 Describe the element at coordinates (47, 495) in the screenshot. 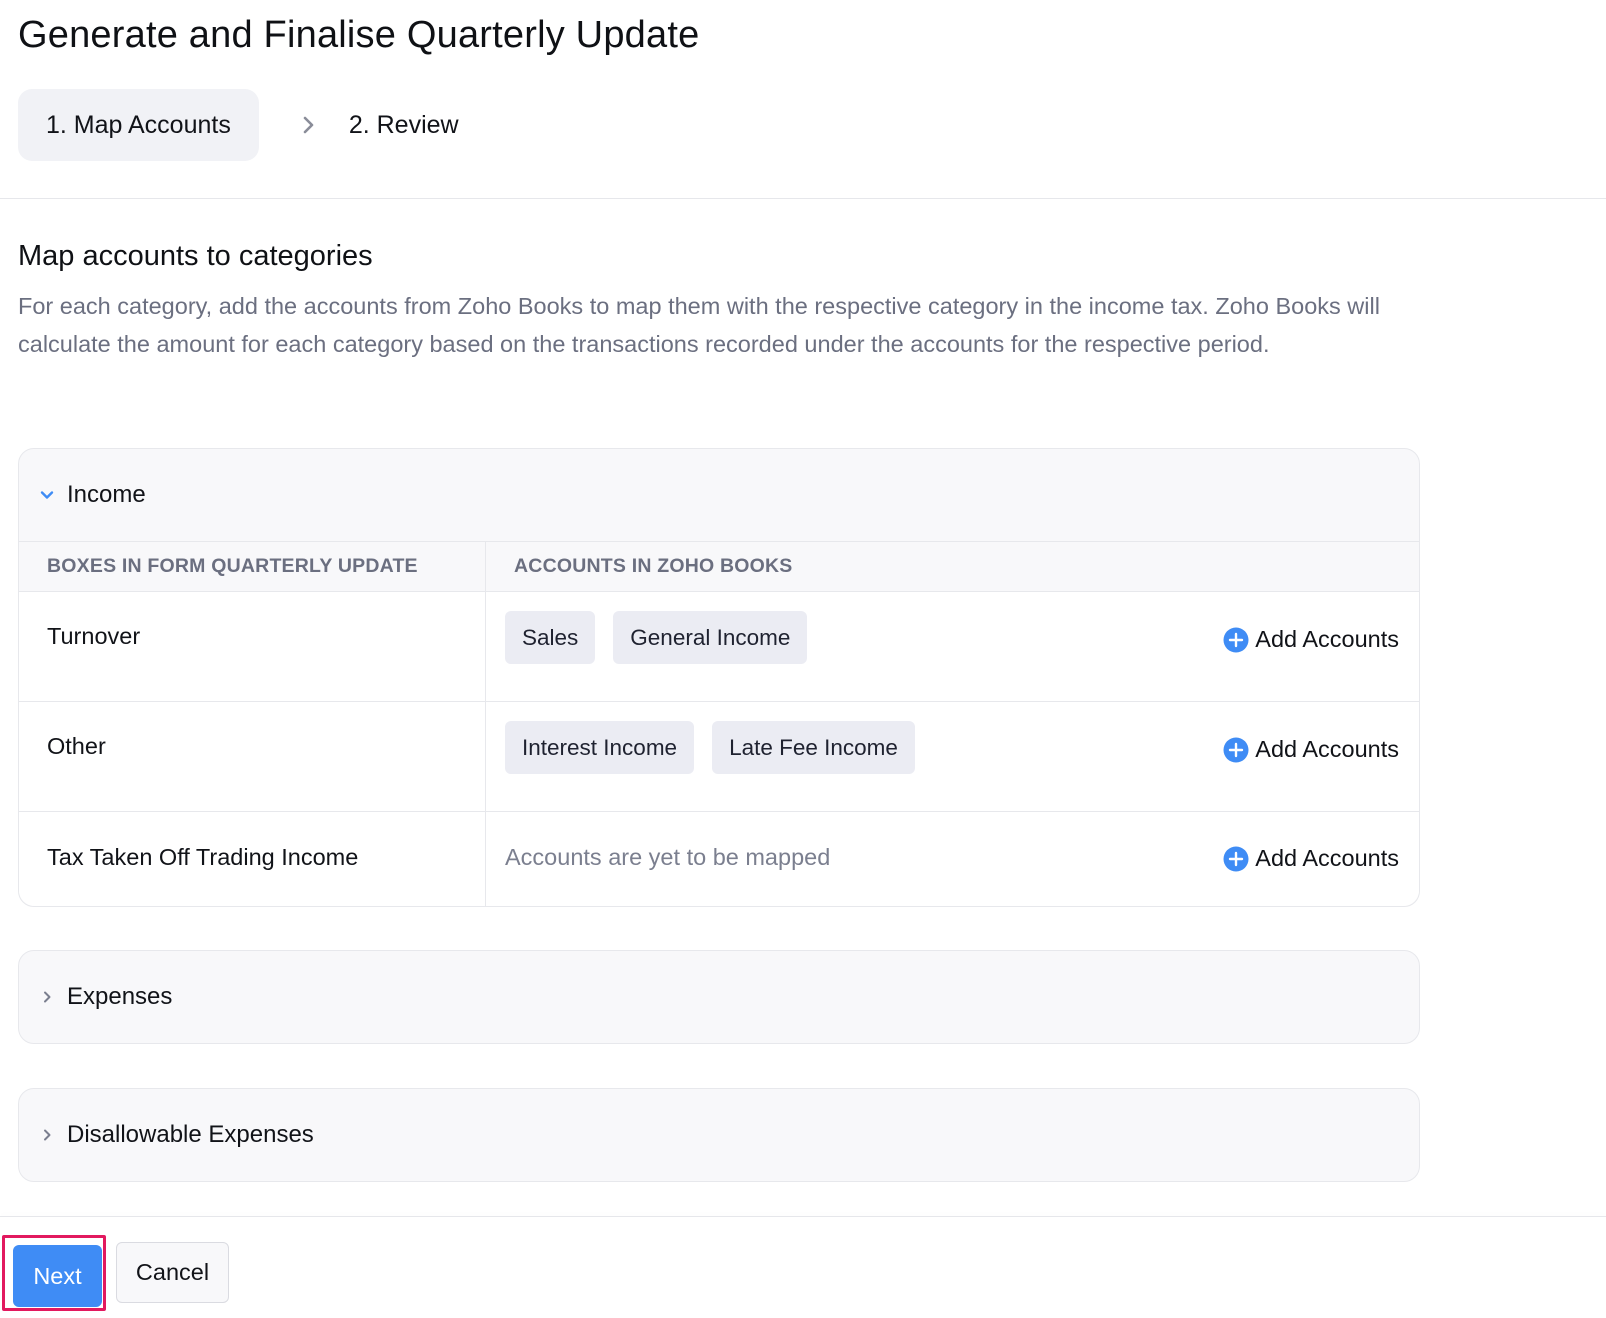

I see `chevron-down-icon` at that location.